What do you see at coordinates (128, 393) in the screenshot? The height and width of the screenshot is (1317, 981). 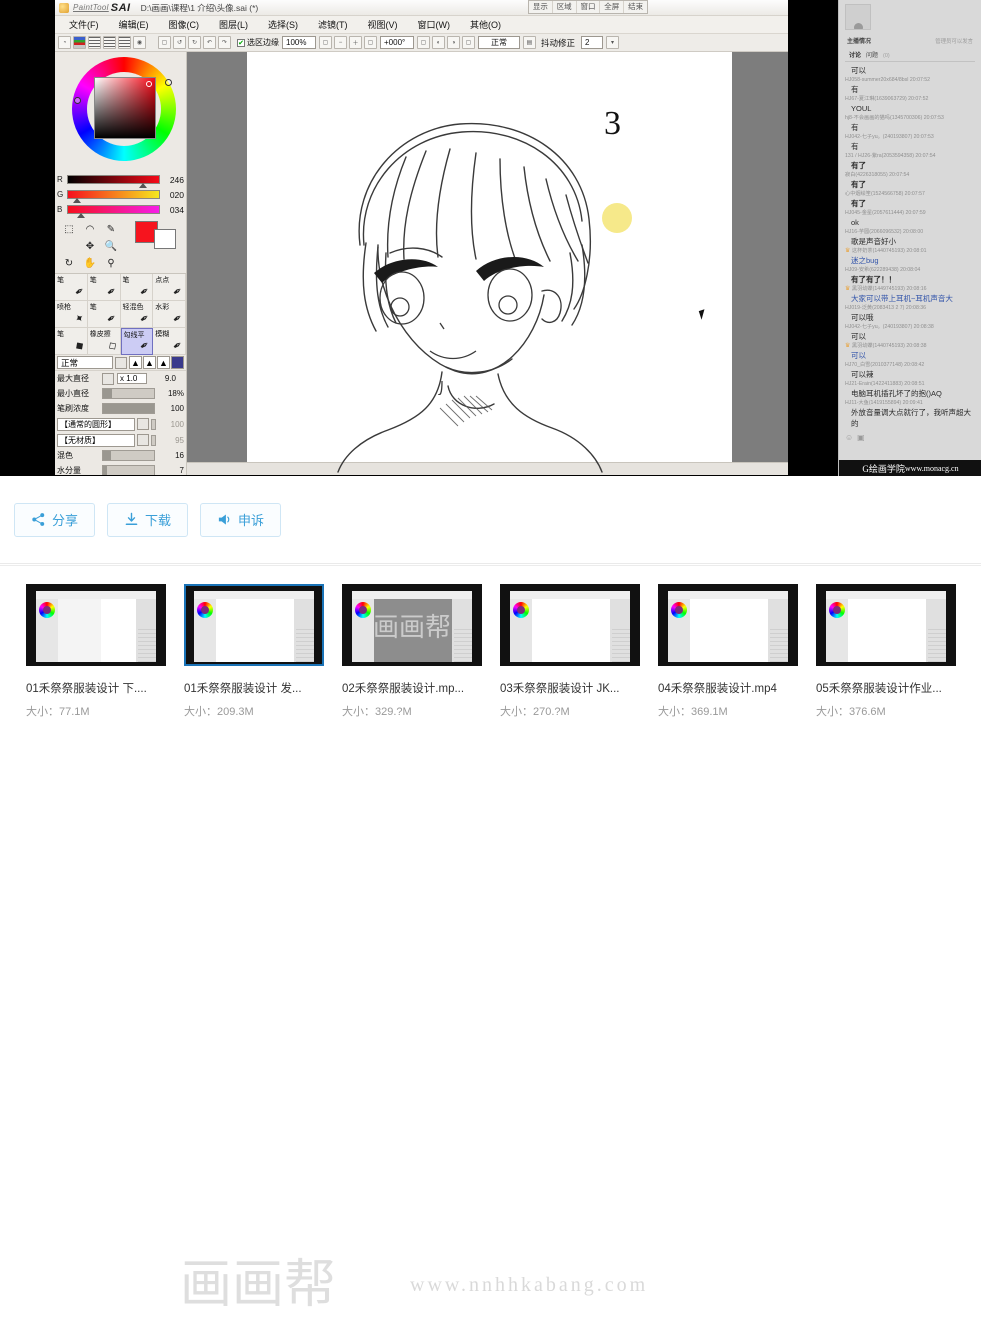 I see `min-diameter-slider` at bounding box center [128, 393].